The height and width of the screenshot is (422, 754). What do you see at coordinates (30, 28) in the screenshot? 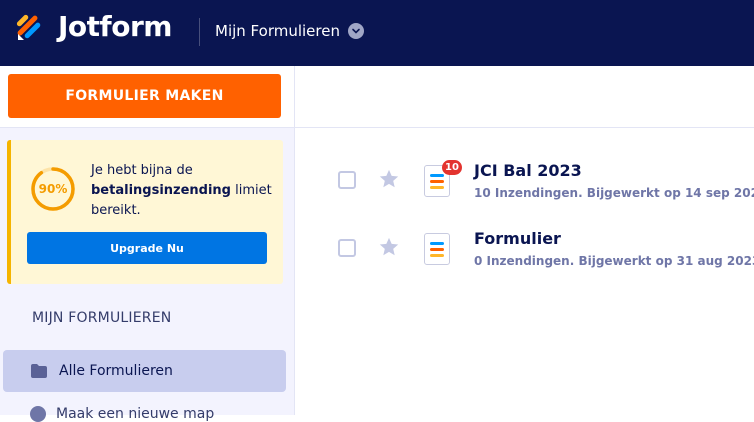
I see `jotform-logo-icon` at bounding box center [30, 28].